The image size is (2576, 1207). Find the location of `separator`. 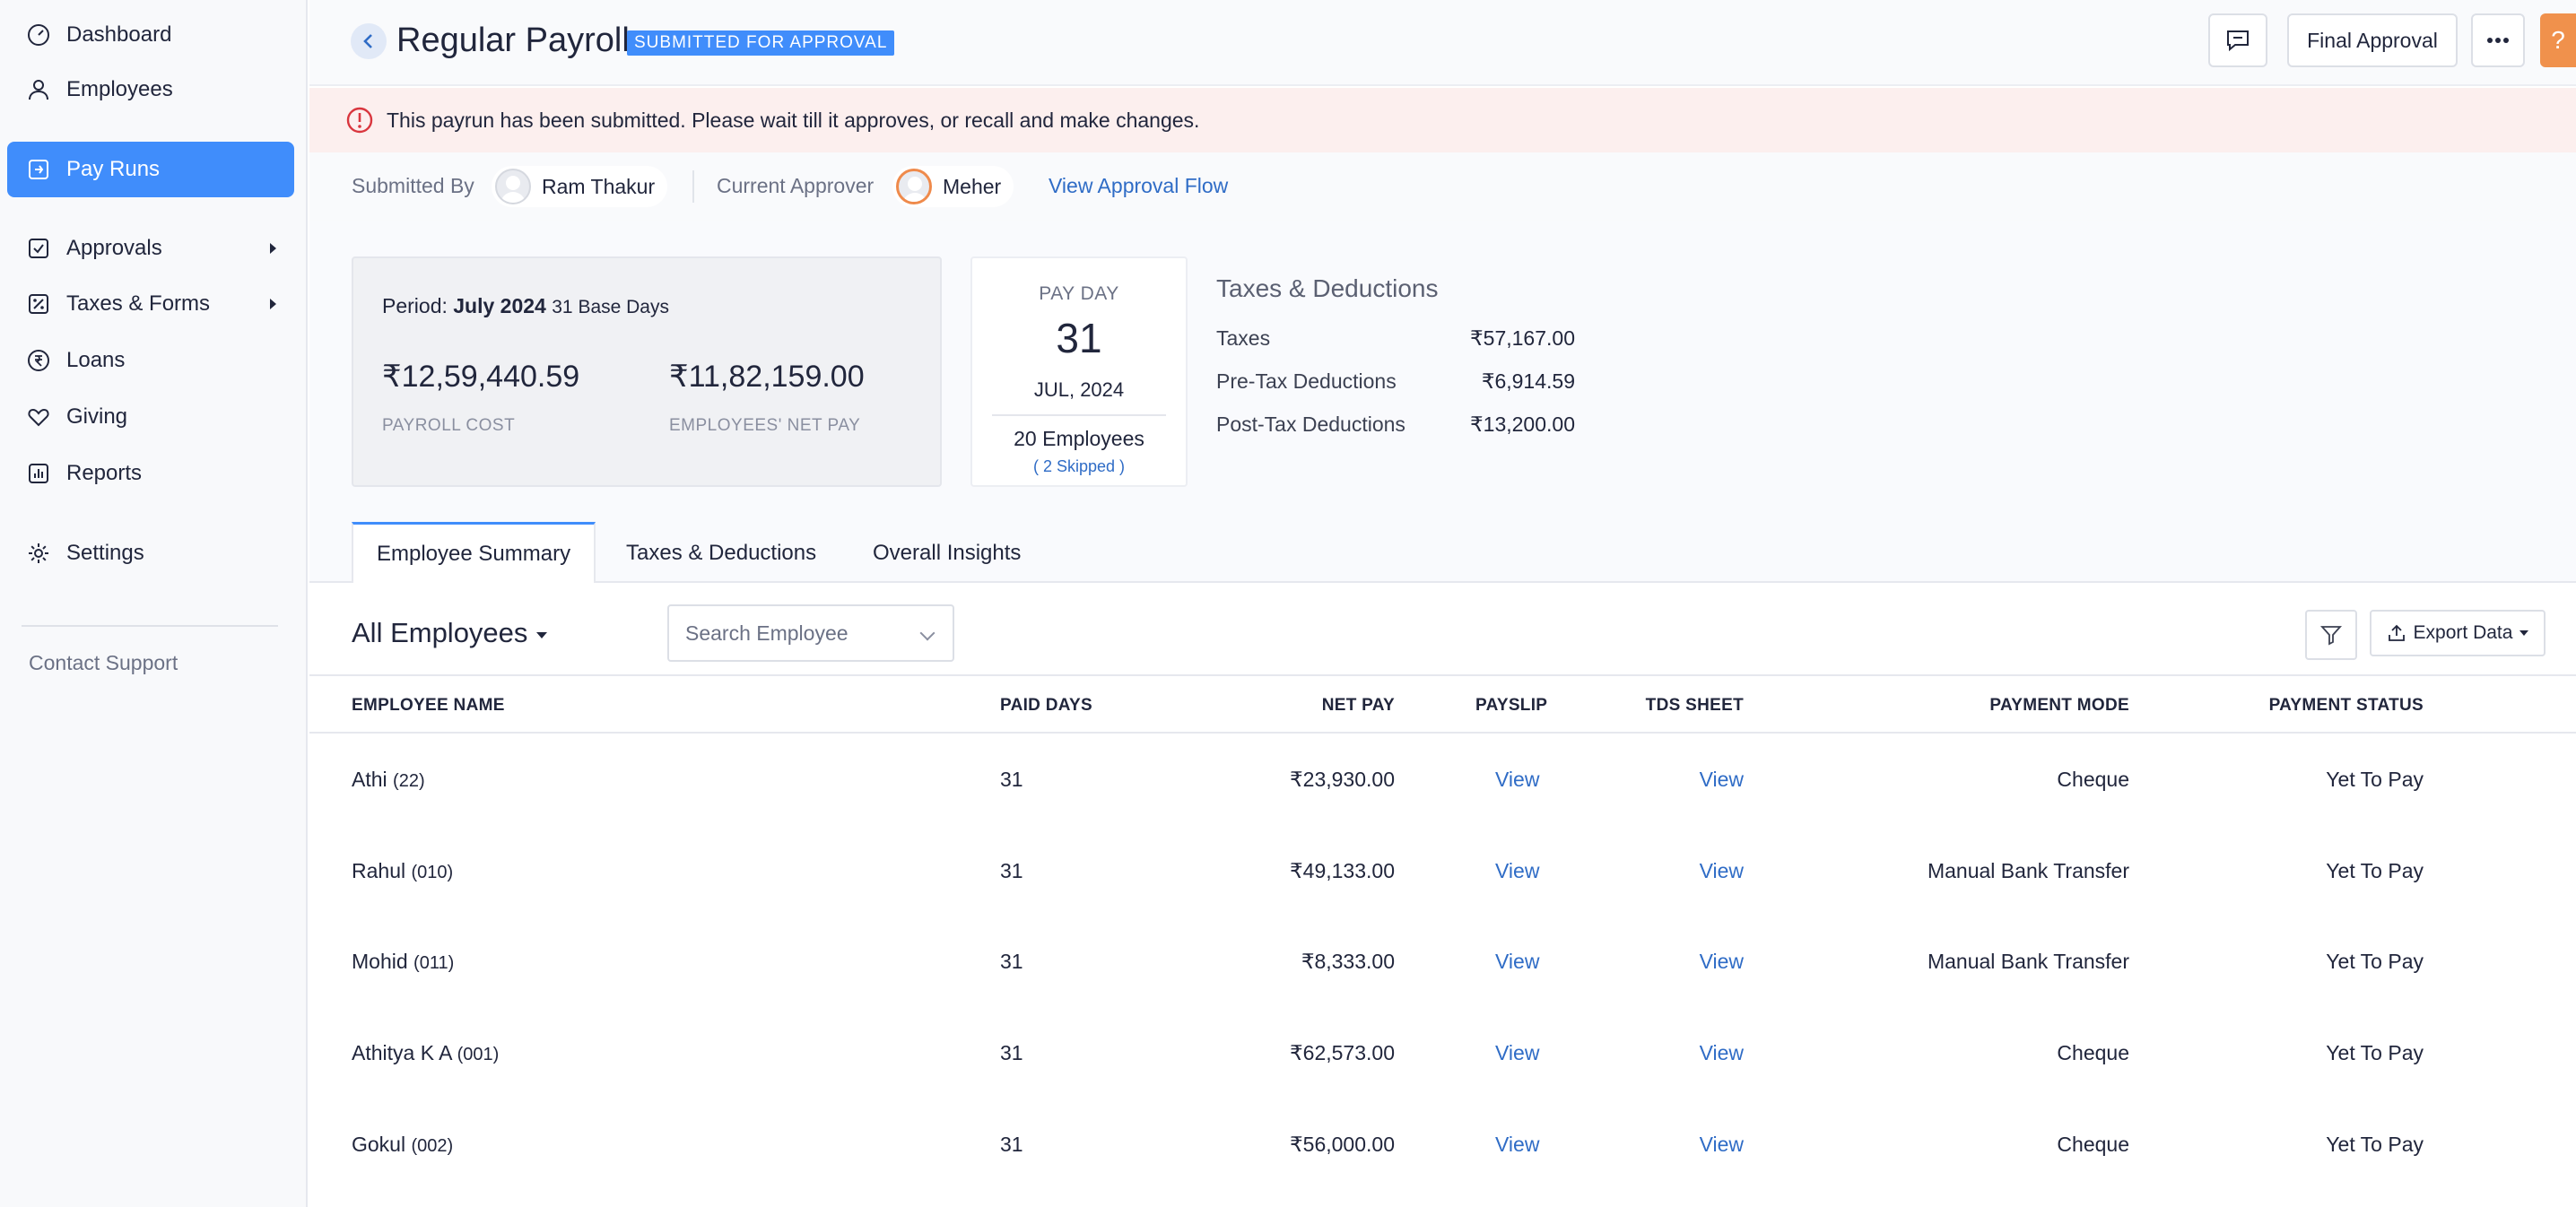

separator is located at coordinates (693, 186).